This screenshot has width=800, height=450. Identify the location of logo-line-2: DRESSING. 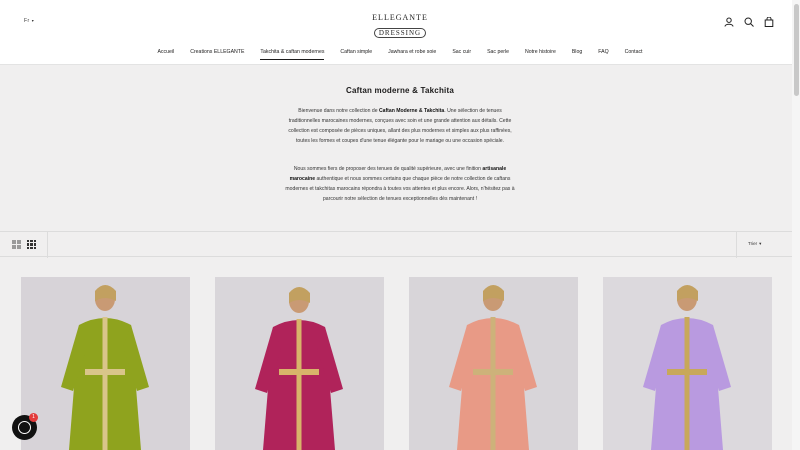
(400, 33).